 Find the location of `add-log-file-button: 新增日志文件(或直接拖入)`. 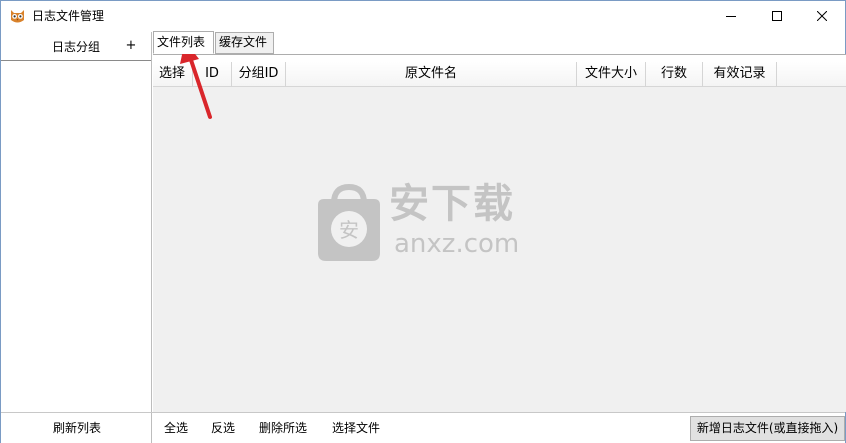

add-log-file-button: 新增日志文件(或直接拖入) is located at coordinates (767, 428).